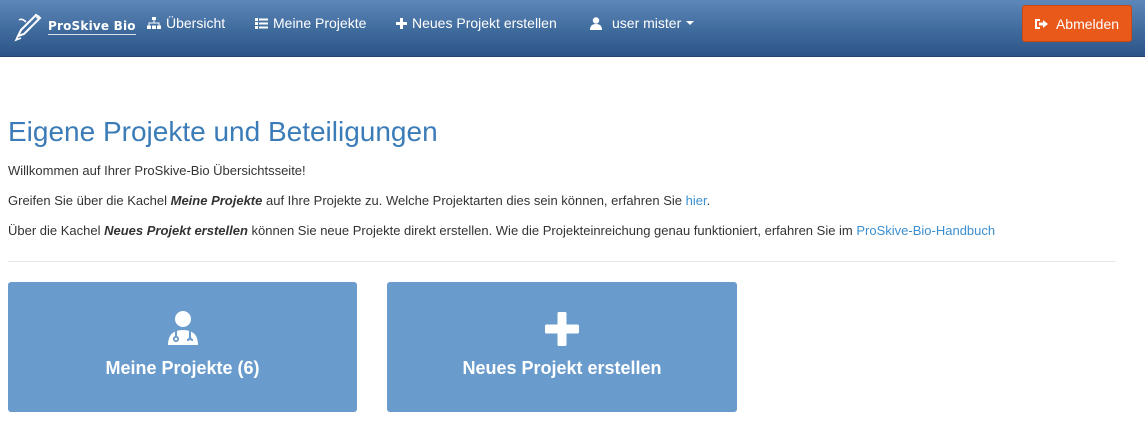  What do you see at coordinates (925, 230) in the screenshot?
I see `handbook-link: ProSkive-Bio-Handbuch` at bounding box center [925, 230].